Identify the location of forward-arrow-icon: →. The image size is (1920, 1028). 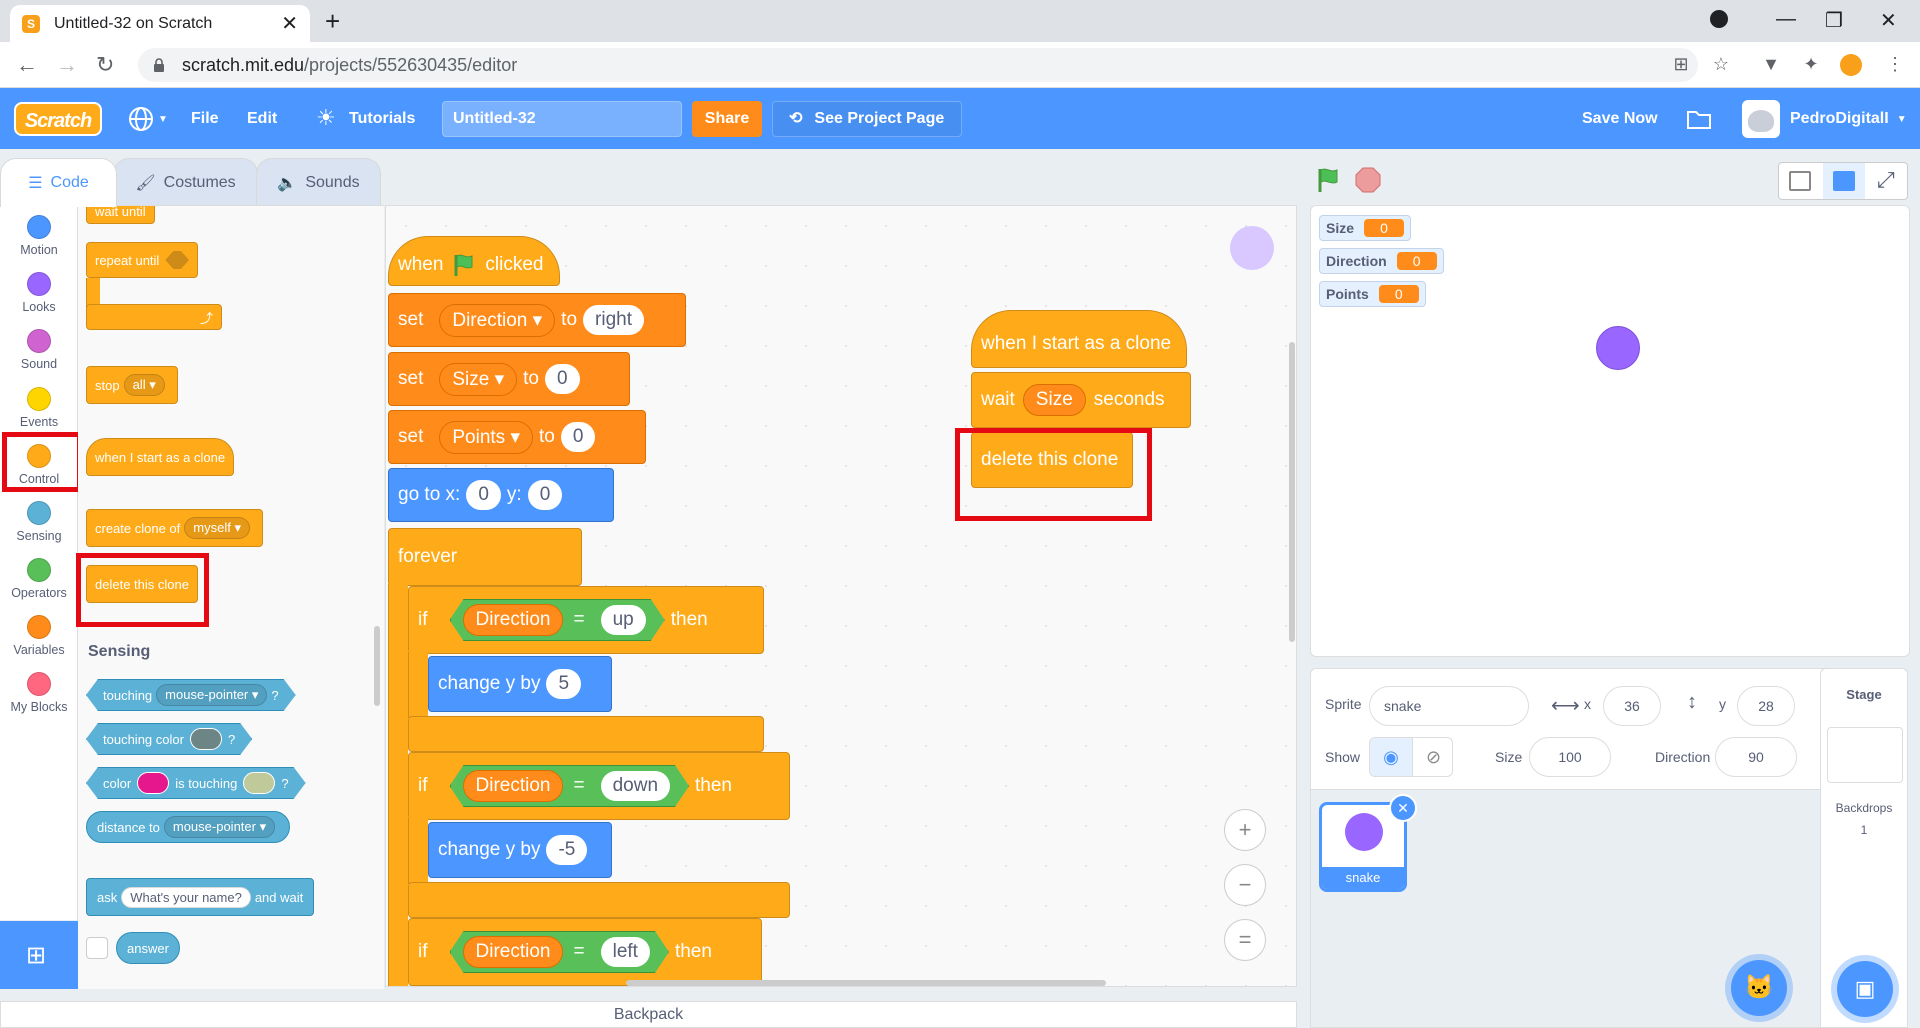
(67, 65).